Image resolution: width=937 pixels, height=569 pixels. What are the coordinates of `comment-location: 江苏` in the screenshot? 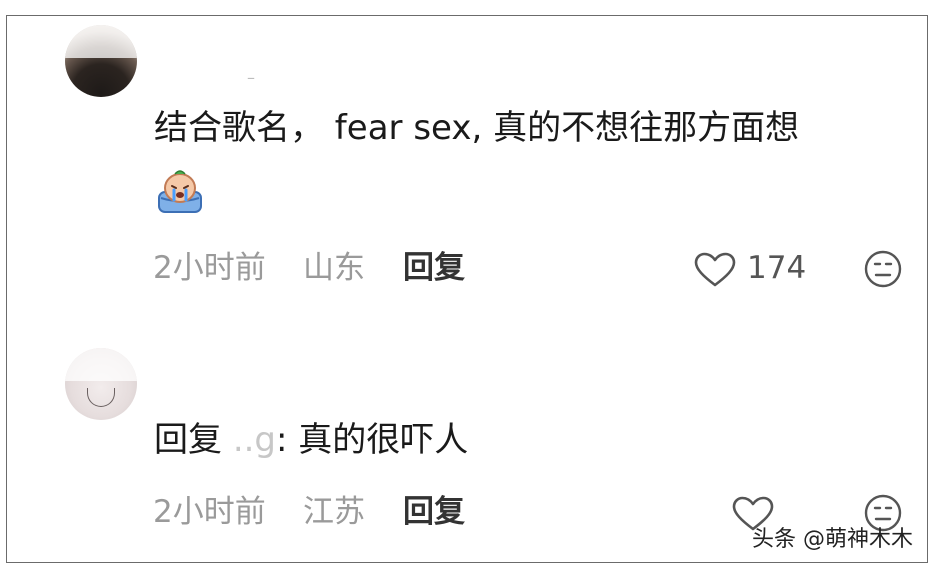 It's located at (334, 512).